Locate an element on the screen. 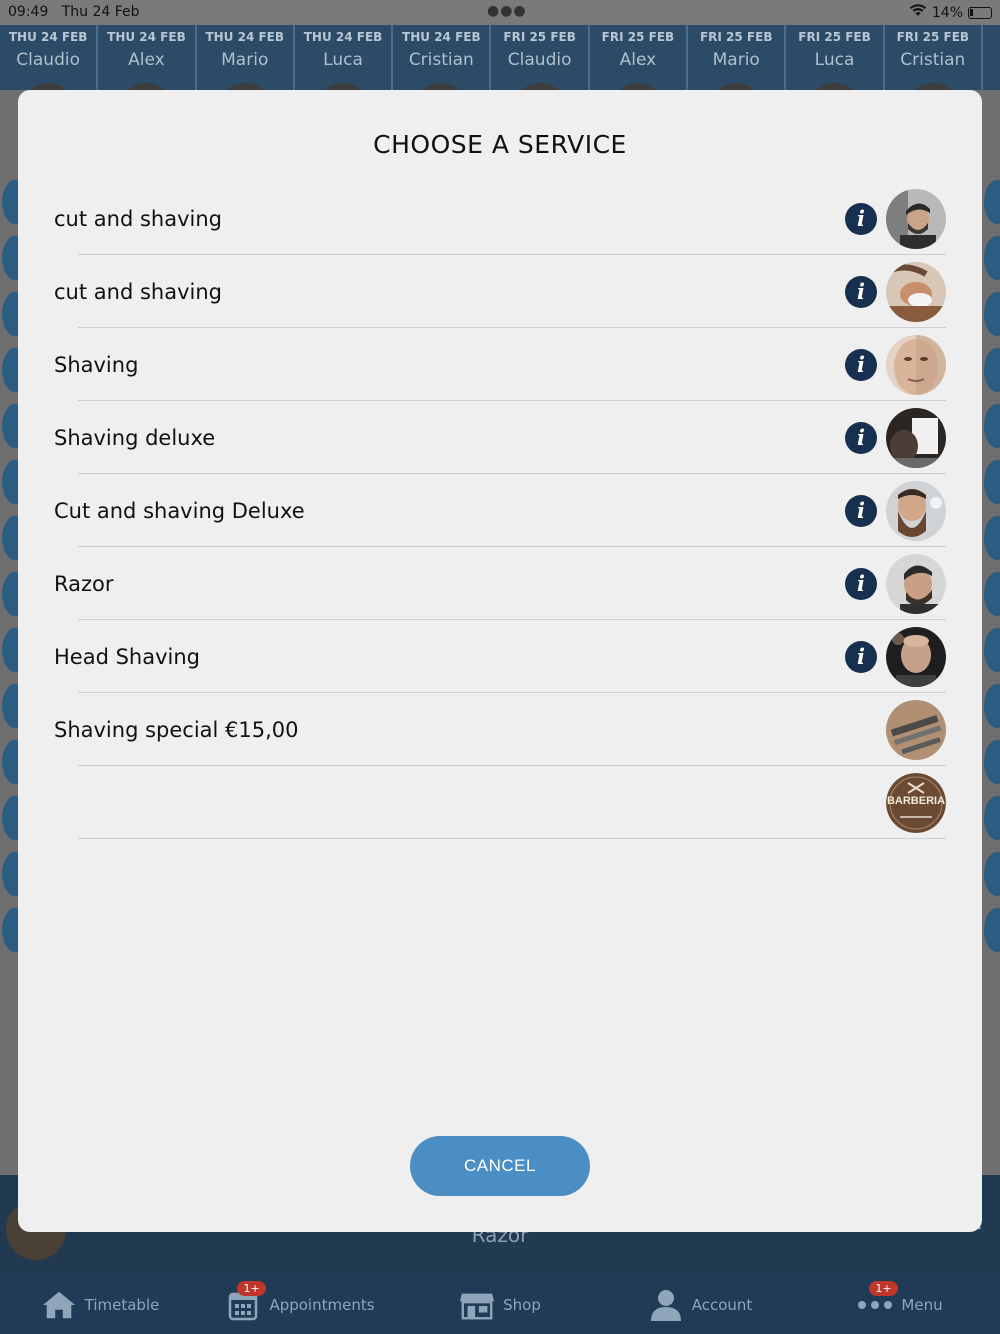 This screenshot has width=1000, height=1334. staff-column: THU 24 FEB Luca is located at coordinates (344, 57).